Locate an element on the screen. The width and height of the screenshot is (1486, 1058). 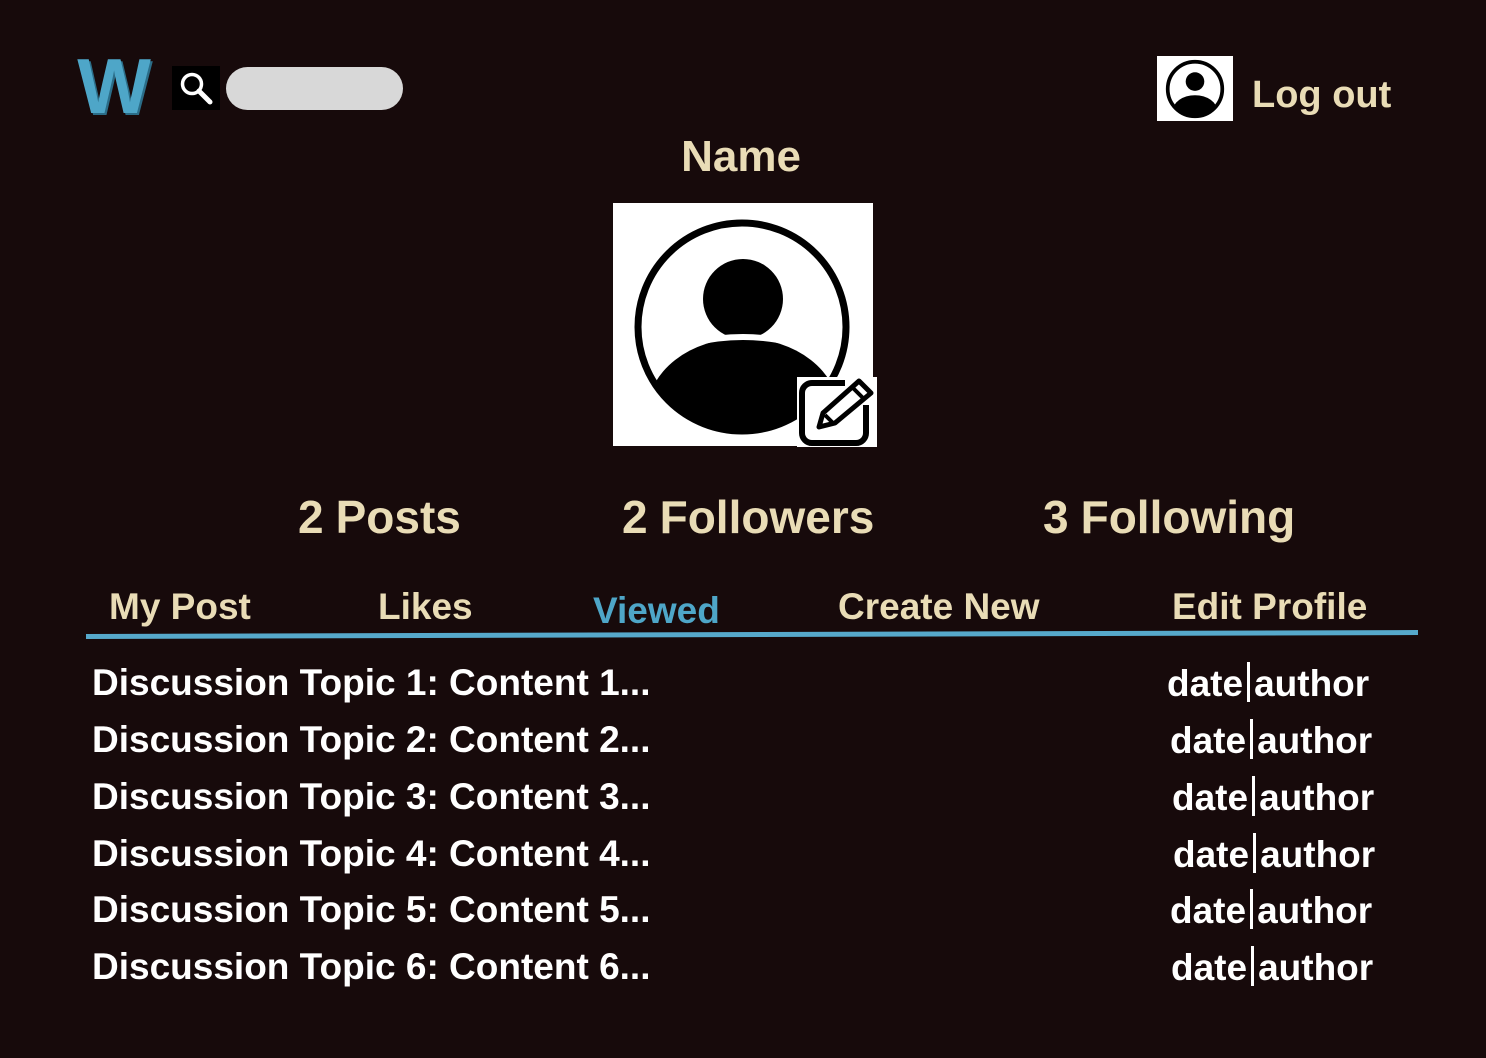
tab-my-post: My Post is located at coordinates (180, 607).